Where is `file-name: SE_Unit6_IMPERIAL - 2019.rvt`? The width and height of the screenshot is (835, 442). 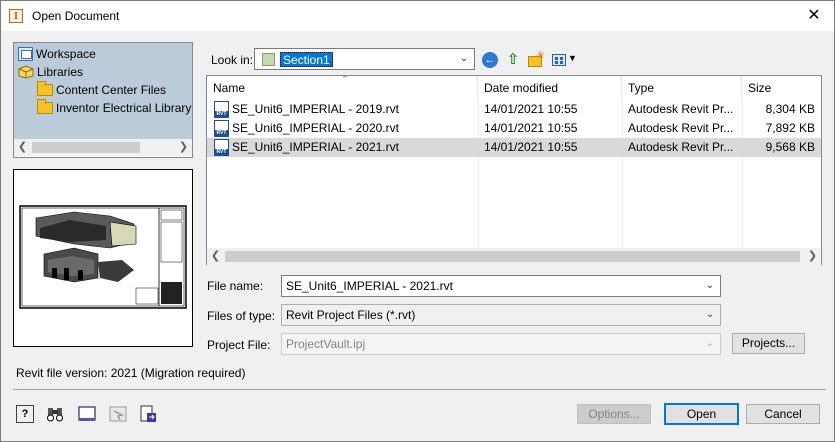
file-name: SE_Unit6_IMPERIAL - 2019.rvt is located at coordinates (315, 109).